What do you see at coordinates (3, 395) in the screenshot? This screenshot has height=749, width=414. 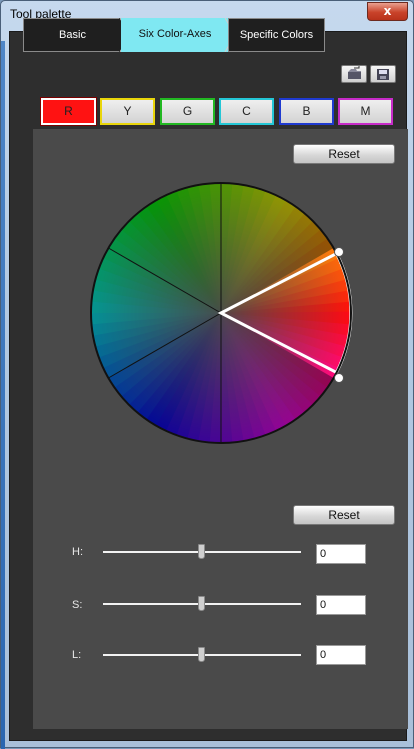 I see `window-edge` at bounding box center [3, 395].